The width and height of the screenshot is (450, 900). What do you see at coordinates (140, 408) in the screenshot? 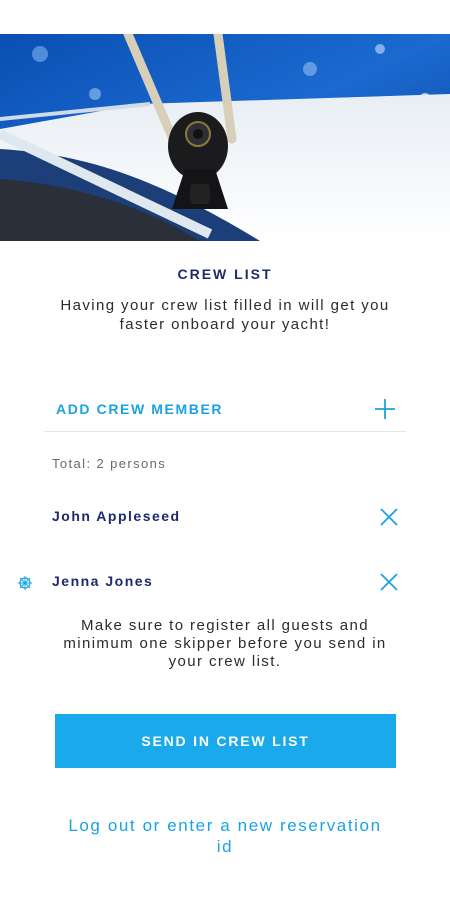
I see `add-crew-member-label: ADD CREW MEMBER` at bounding box center [140, 408].